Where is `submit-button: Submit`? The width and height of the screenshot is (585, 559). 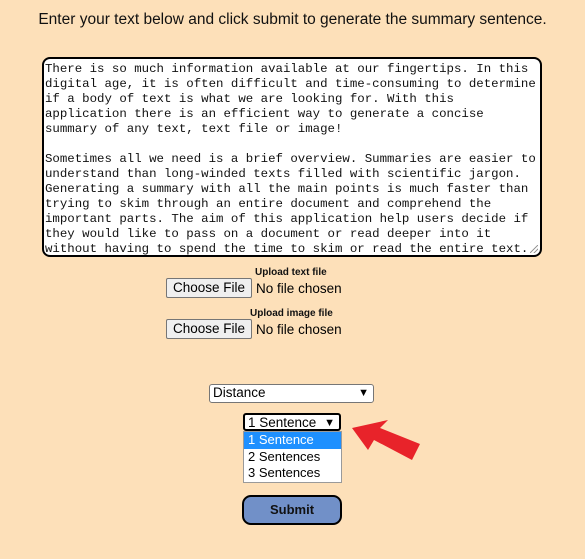
submit-button: Submit is located at coordinates (292, 510).